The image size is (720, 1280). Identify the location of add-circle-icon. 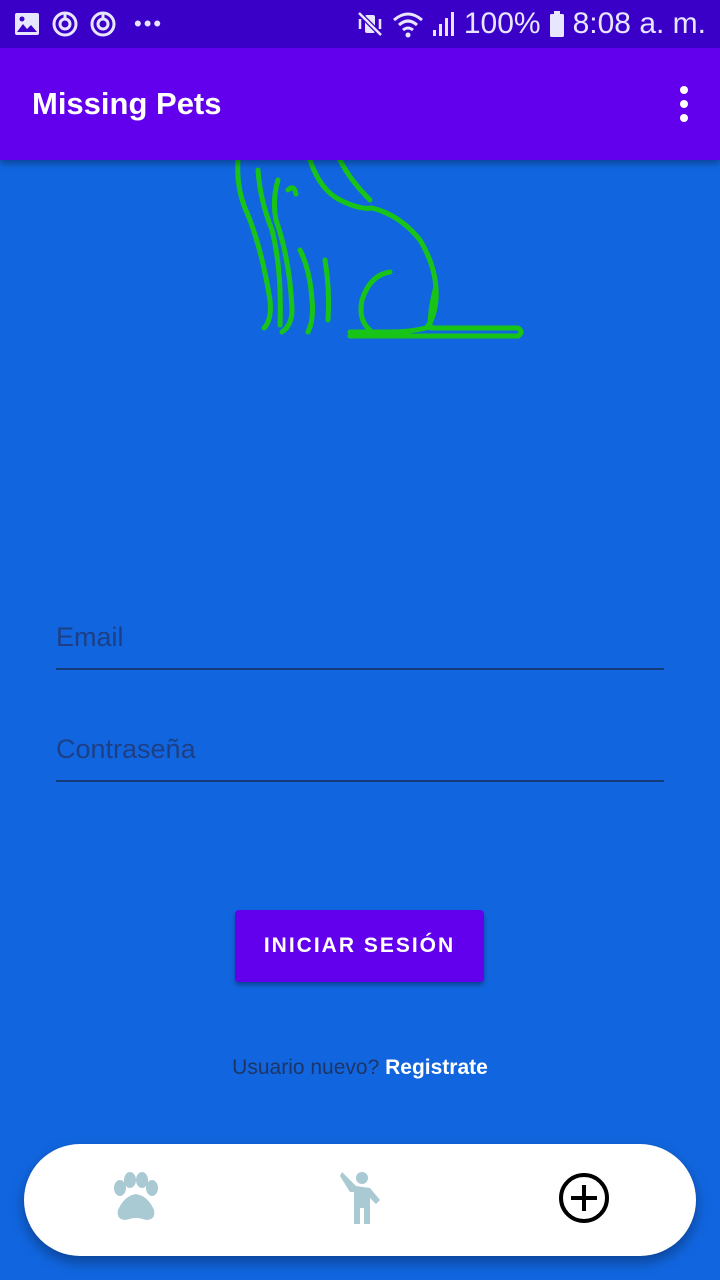
(584, 1200).